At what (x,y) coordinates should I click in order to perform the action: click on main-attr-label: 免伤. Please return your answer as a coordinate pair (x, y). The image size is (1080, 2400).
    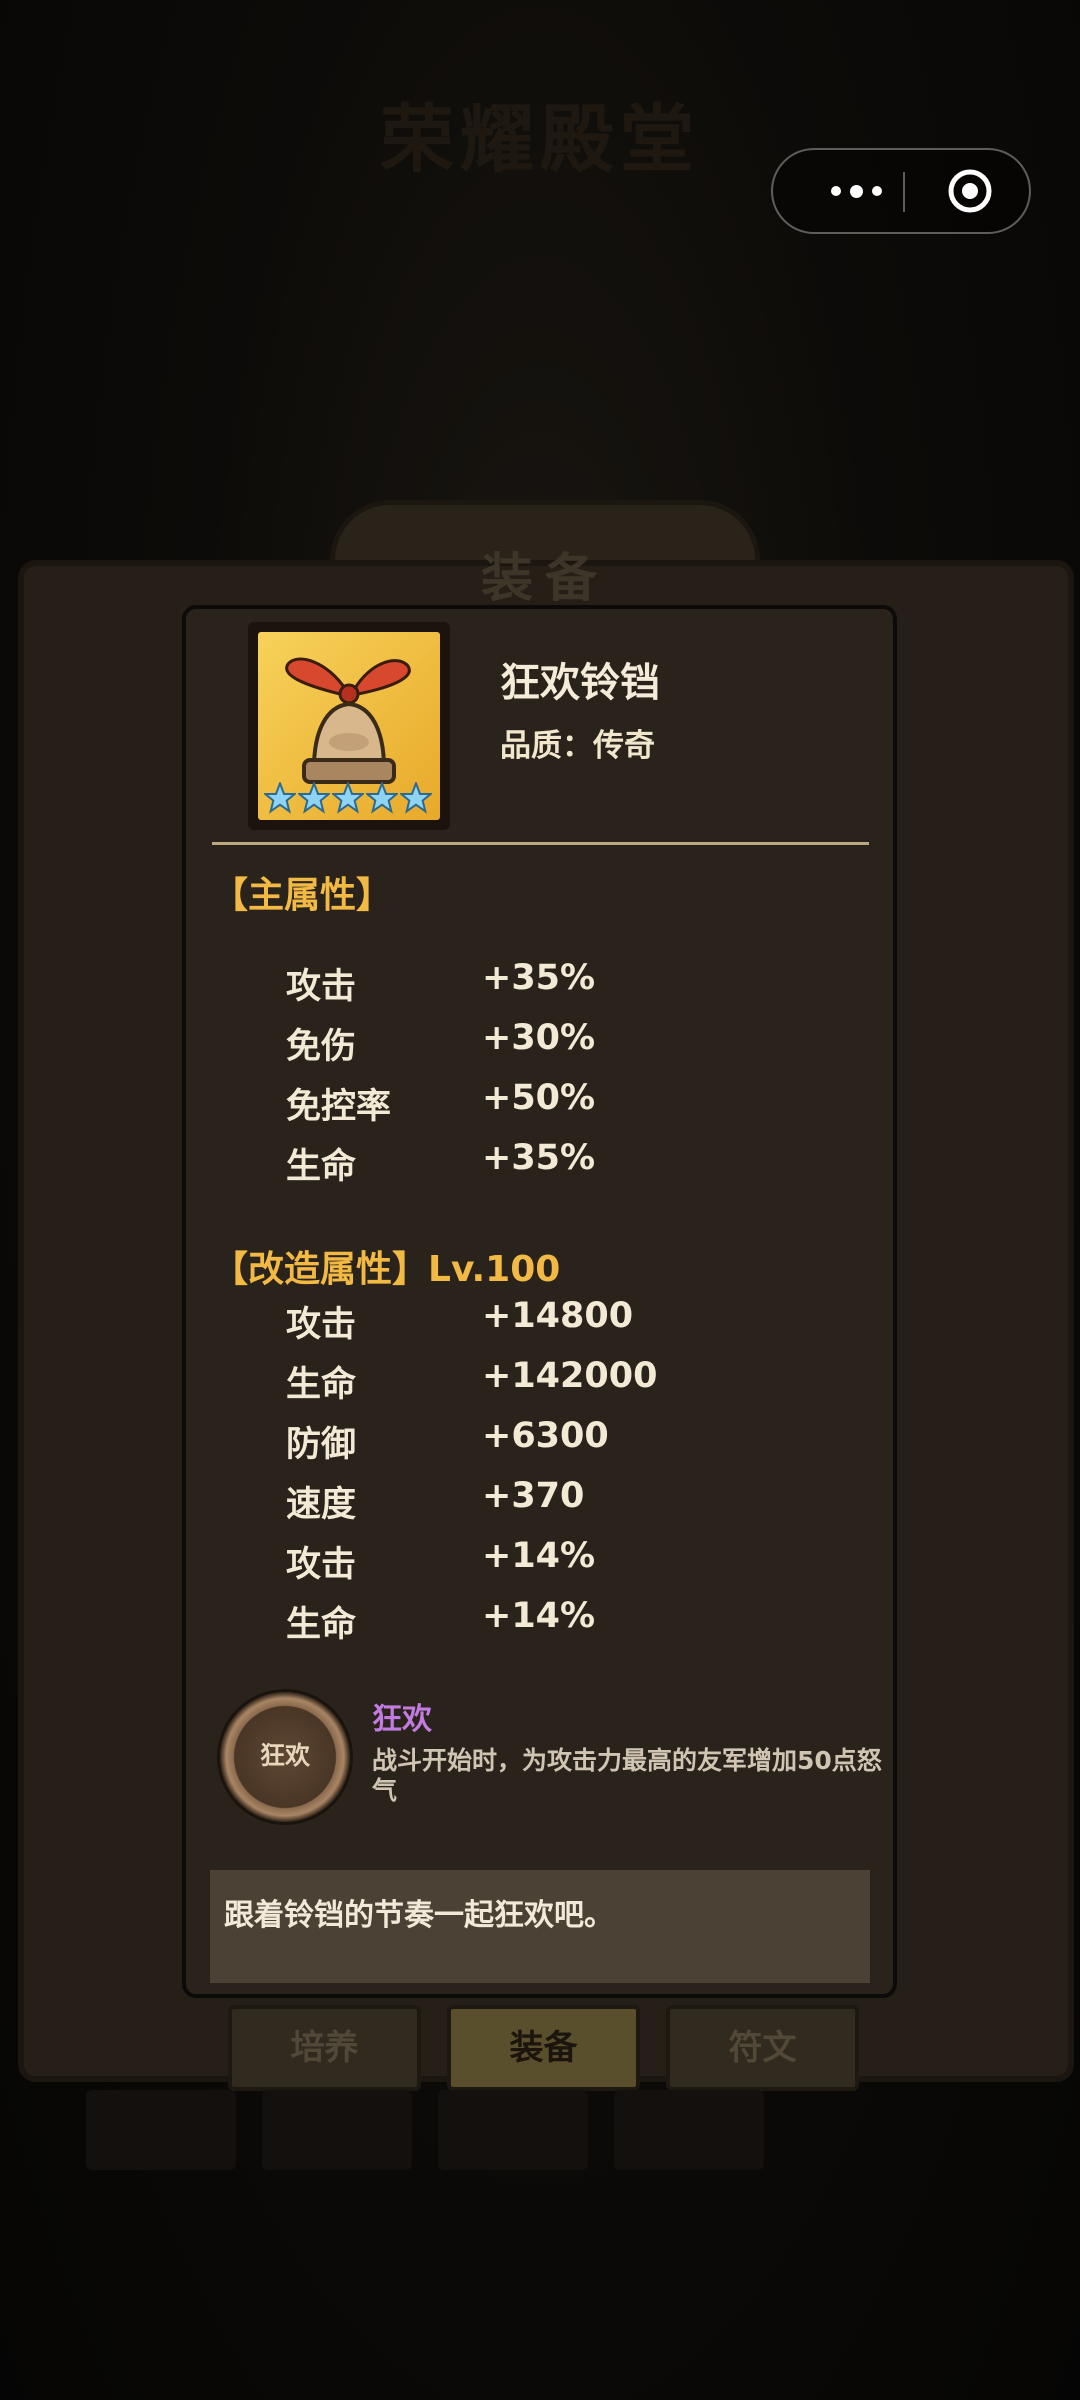
    Looking at the image, I should click on (321, 1047).